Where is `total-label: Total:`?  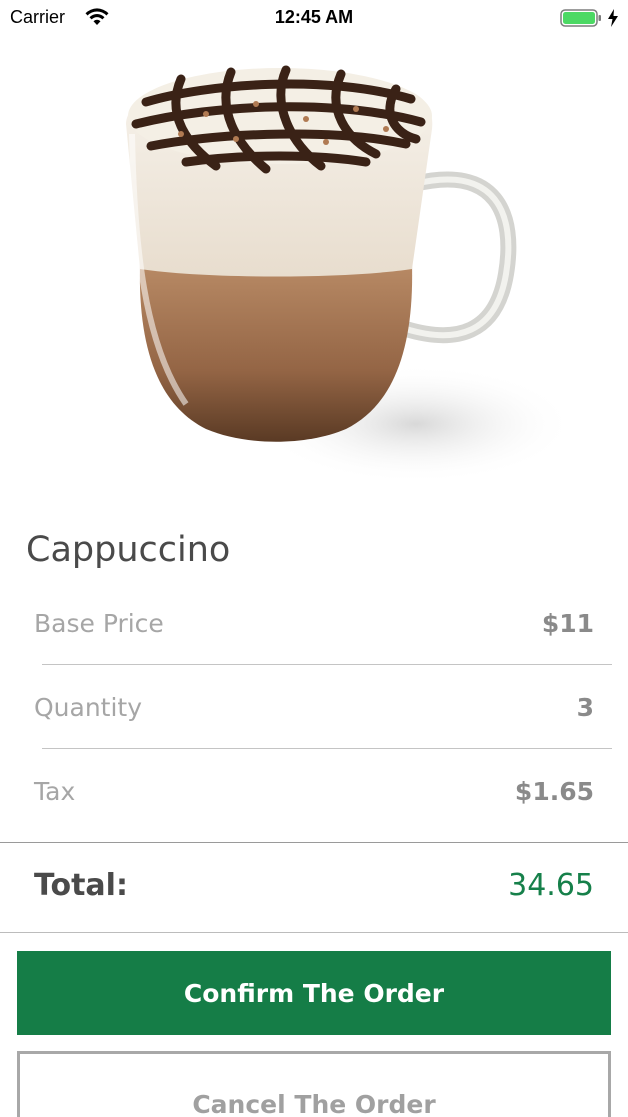
total-label: Total: is located at coordinates (81, 885).